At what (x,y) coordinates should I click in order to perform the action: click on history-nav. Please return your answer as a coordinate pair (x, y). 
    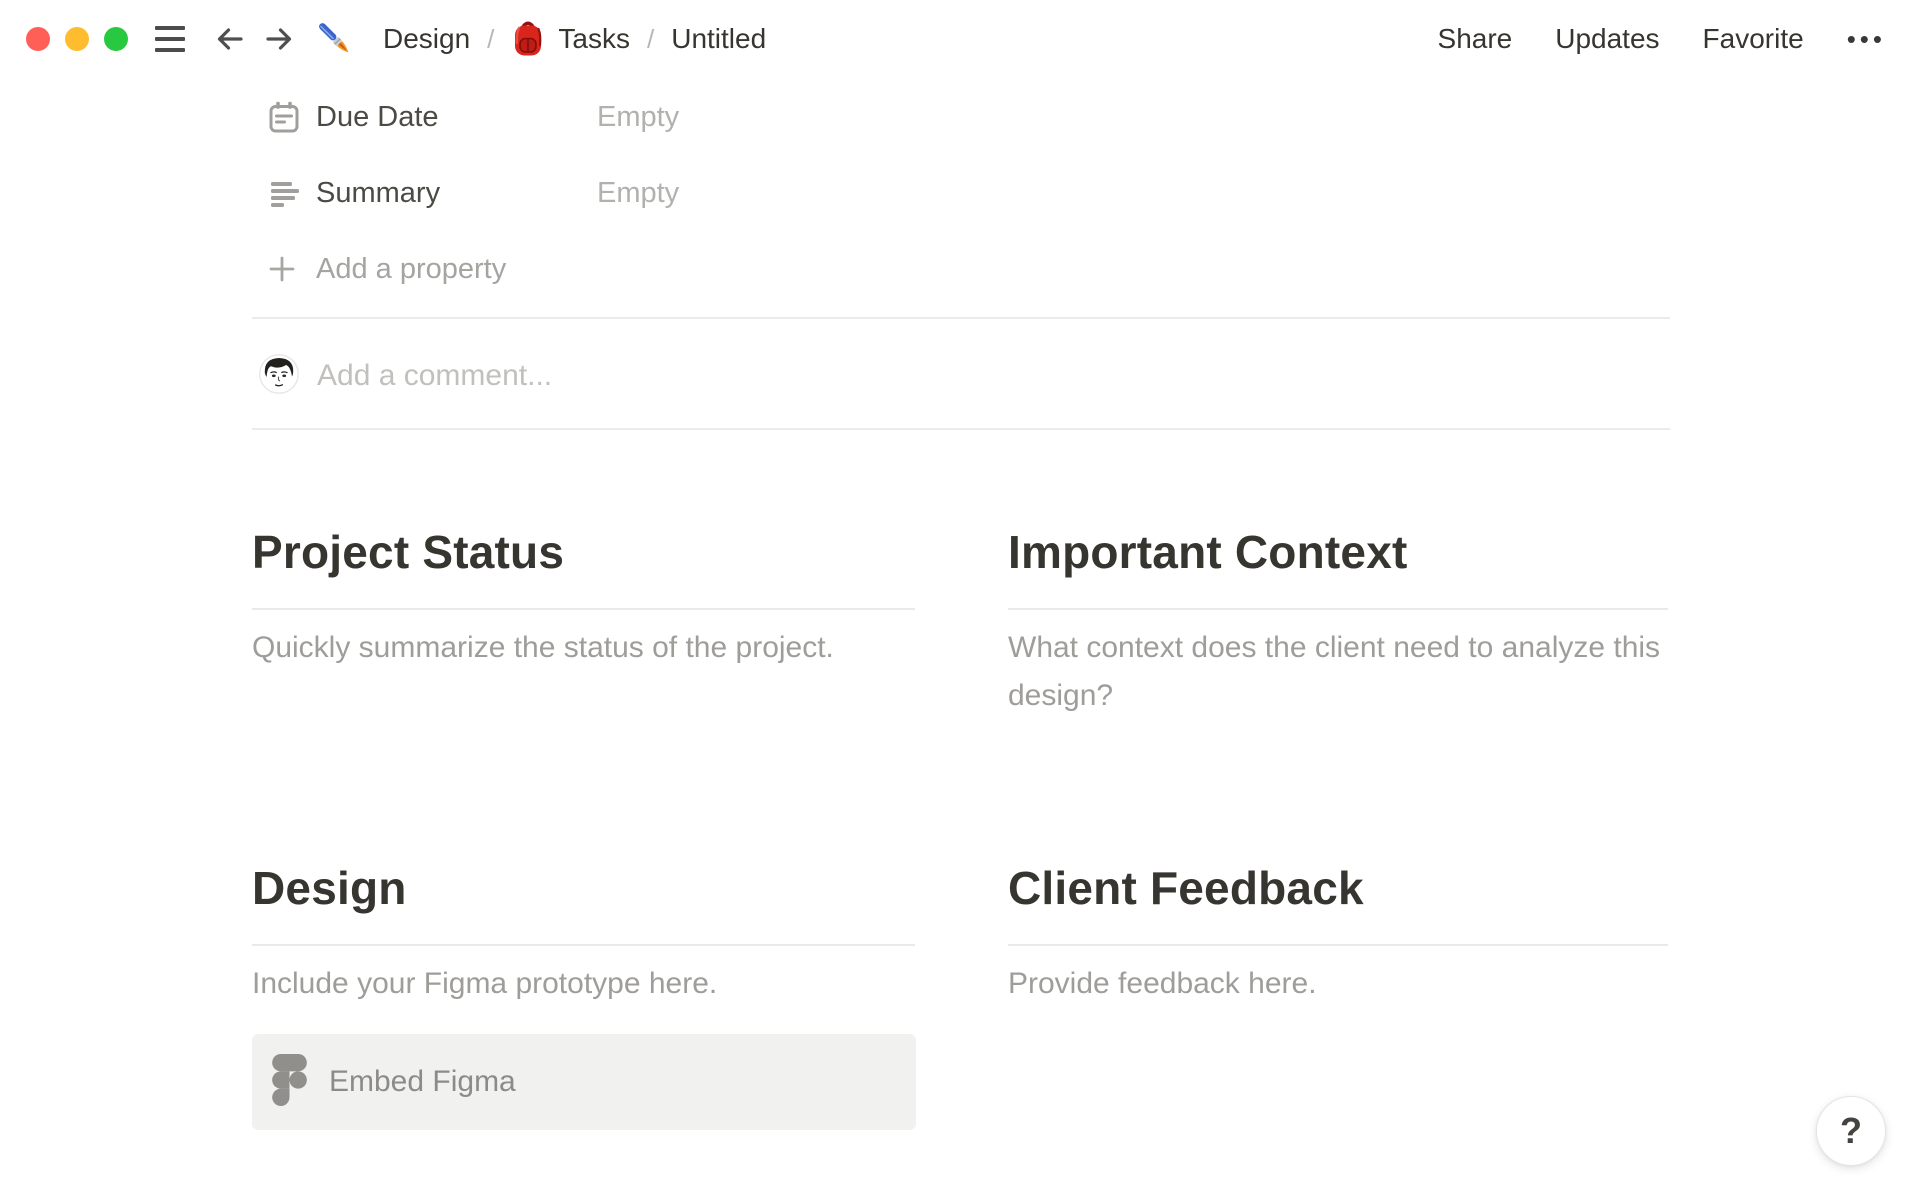
    Looking at the image, I should click on (254, 39).